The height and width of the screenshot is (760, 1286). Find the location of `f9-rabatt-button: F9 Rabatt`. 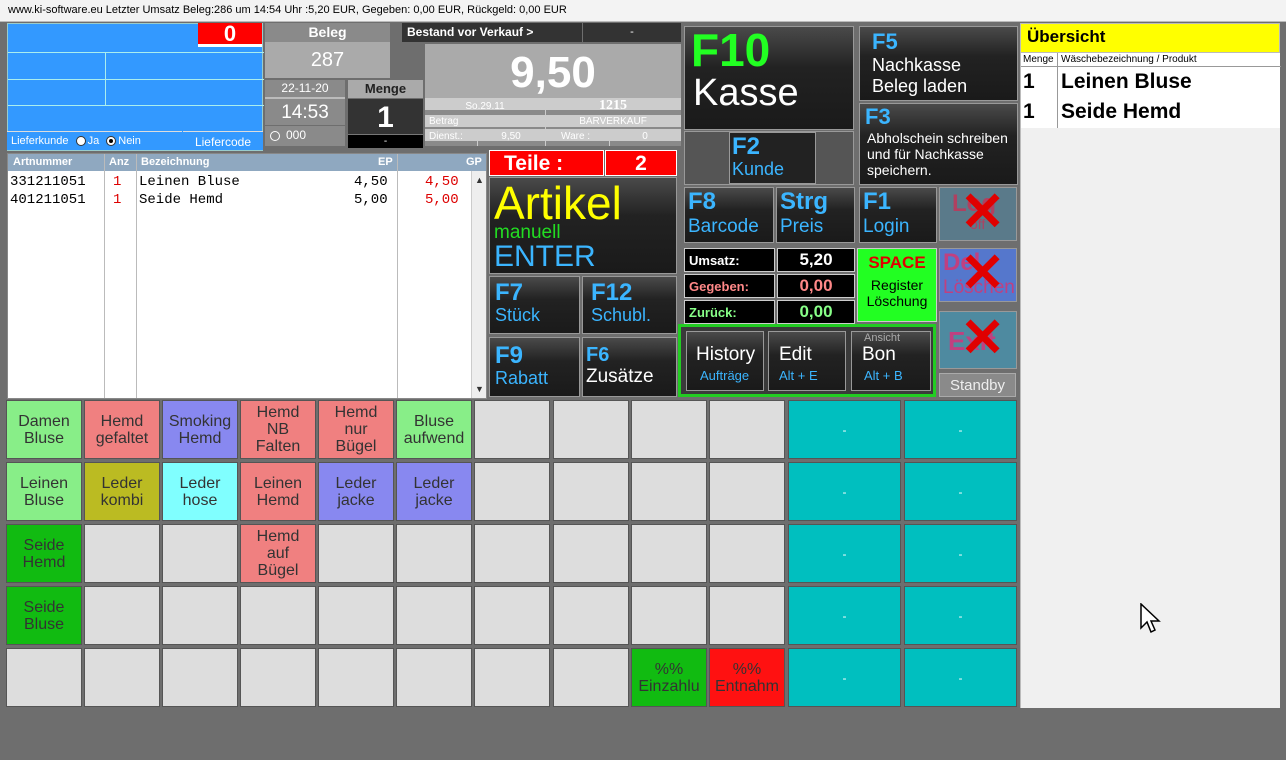

f9-rabatt-button: F9 Rabatt is located at coordinates (534, 367).